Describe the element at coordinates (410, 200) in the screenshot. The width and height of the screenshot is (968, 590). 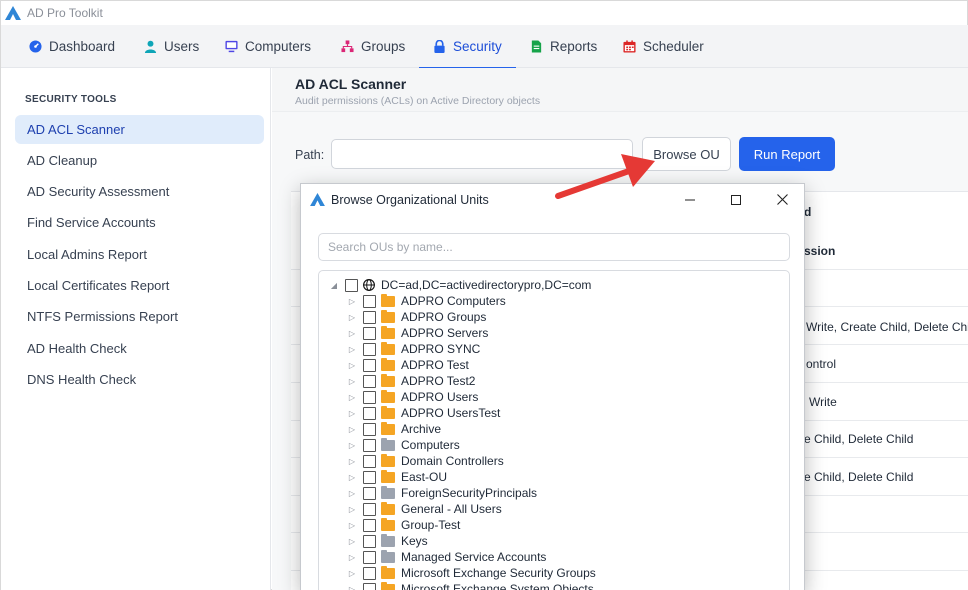
I see `dialog-title: Browse Organizational Units` at that location.